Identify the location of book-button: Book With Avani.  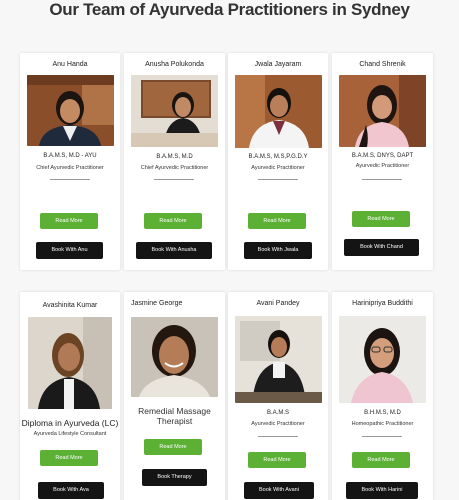
(279, 490).